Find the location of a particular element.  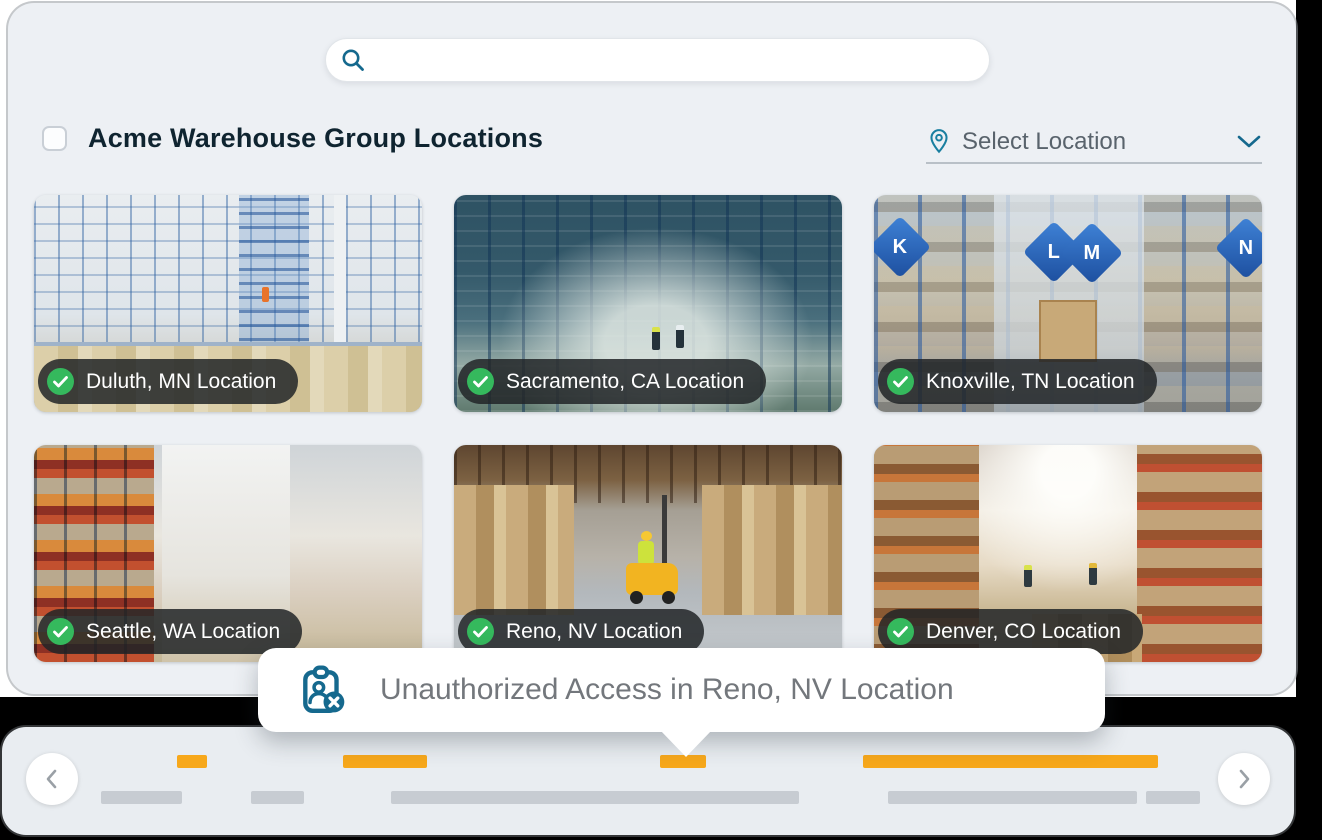

aisle-sign: N is located at coordinates (1238, 248).